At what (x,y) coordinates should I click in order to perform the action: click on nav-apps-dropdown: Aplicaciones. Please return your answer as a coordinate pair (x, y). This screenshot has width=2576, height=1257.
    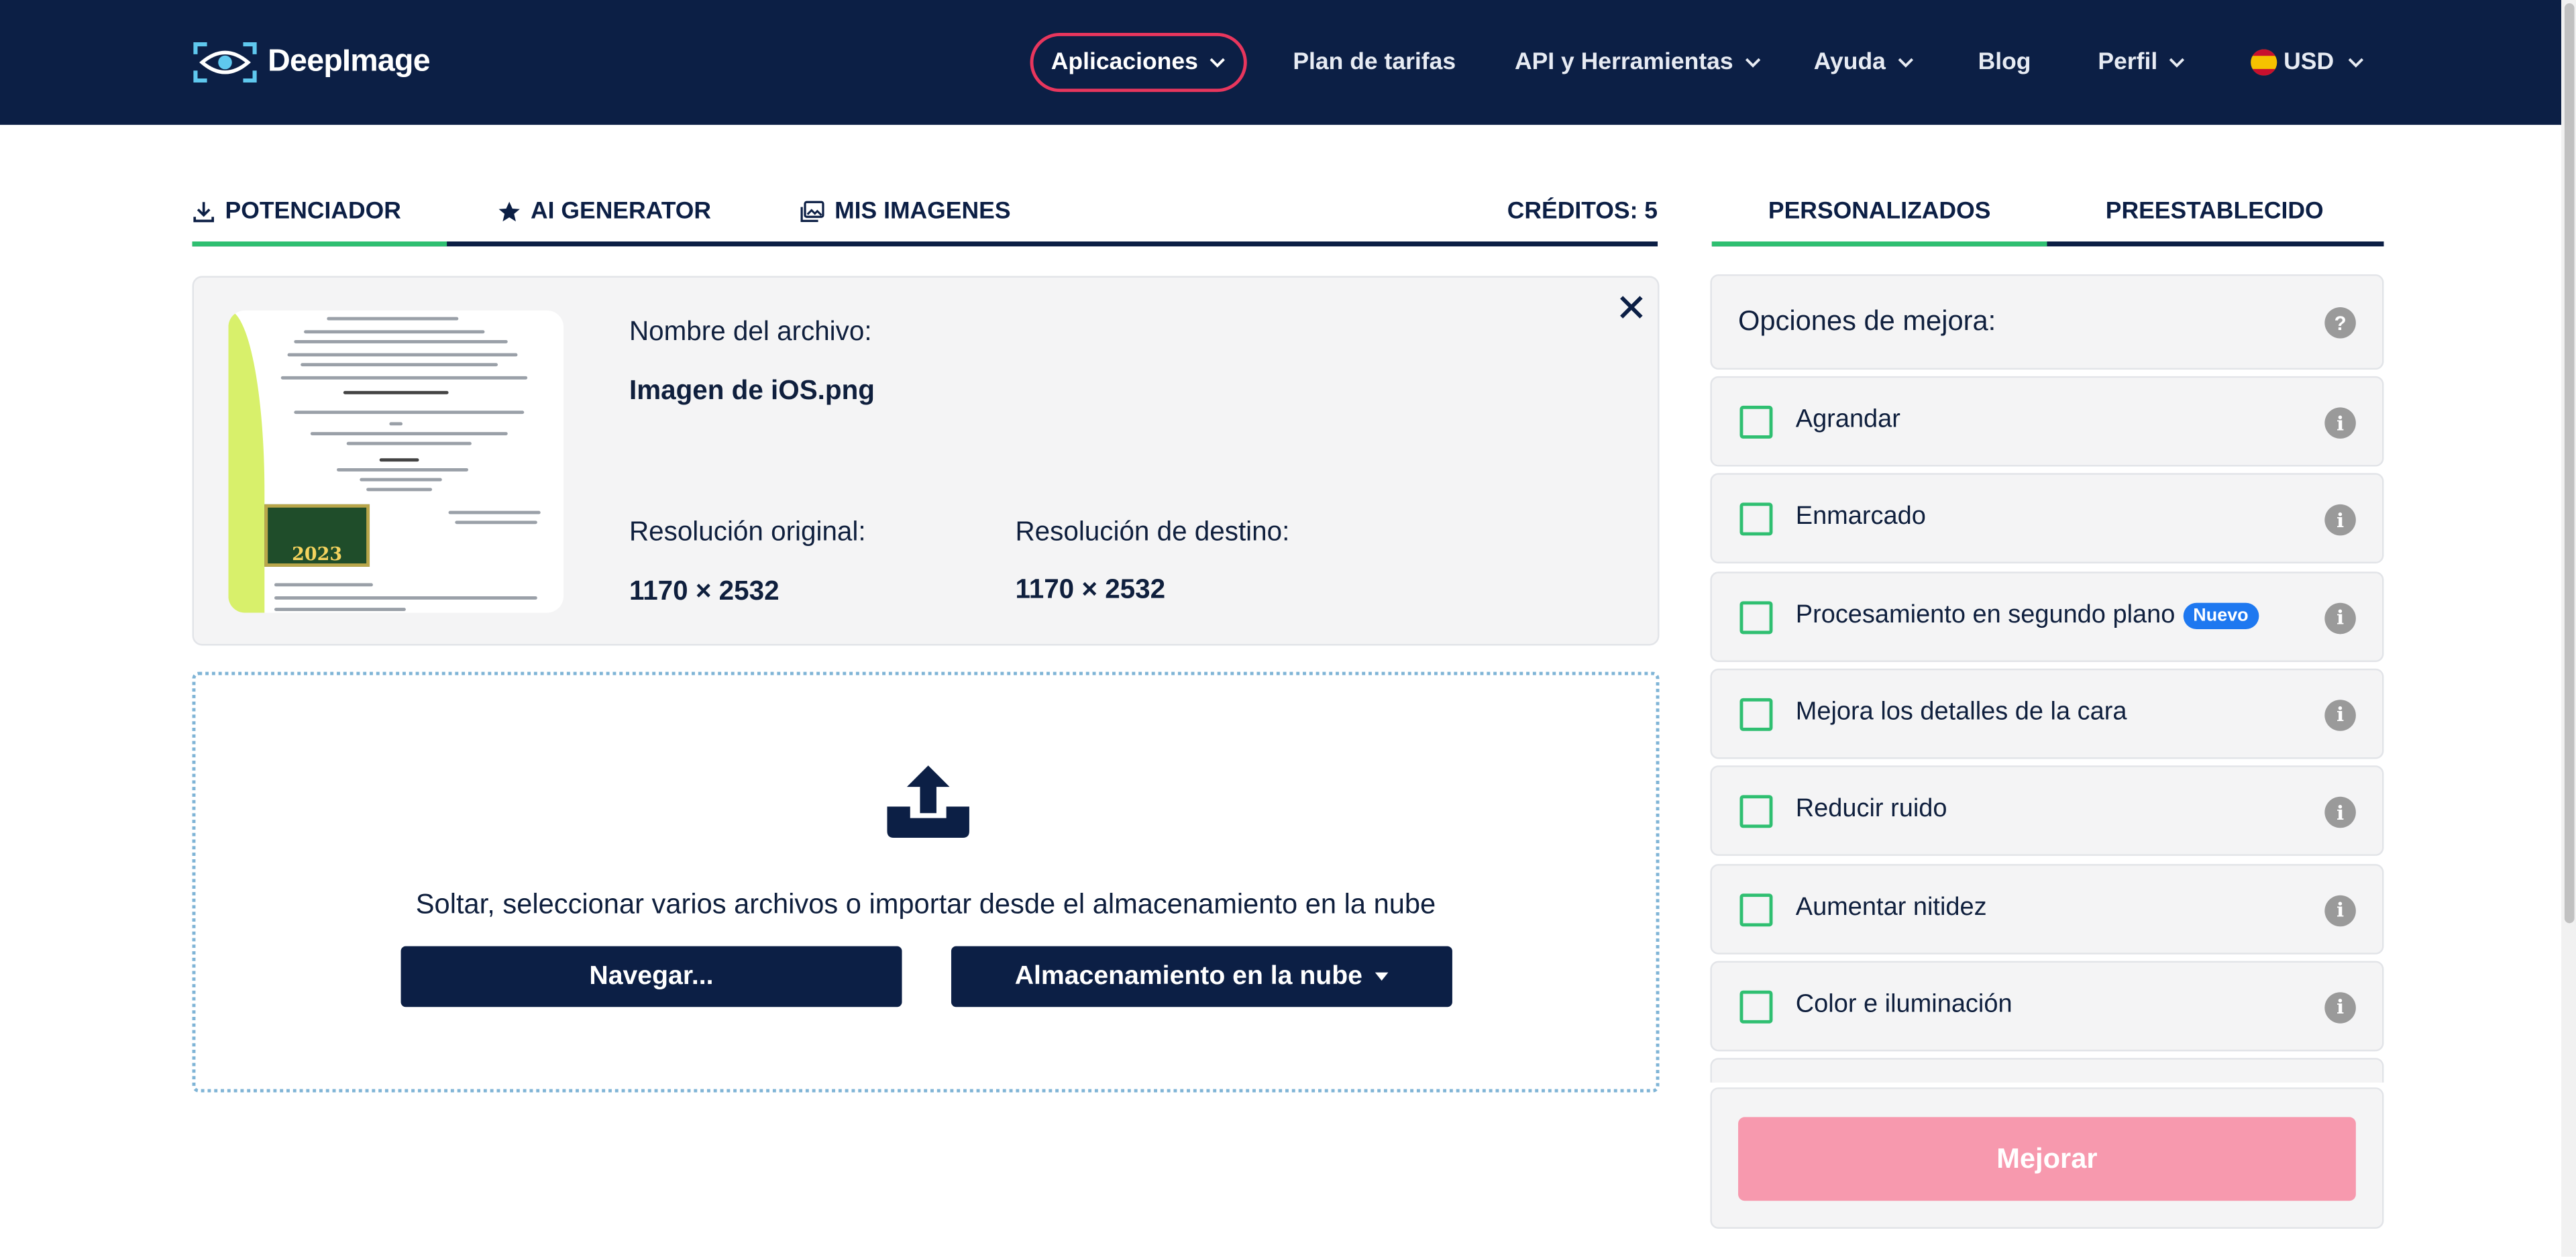
    Looking at the image, I should click on (1138, 62).